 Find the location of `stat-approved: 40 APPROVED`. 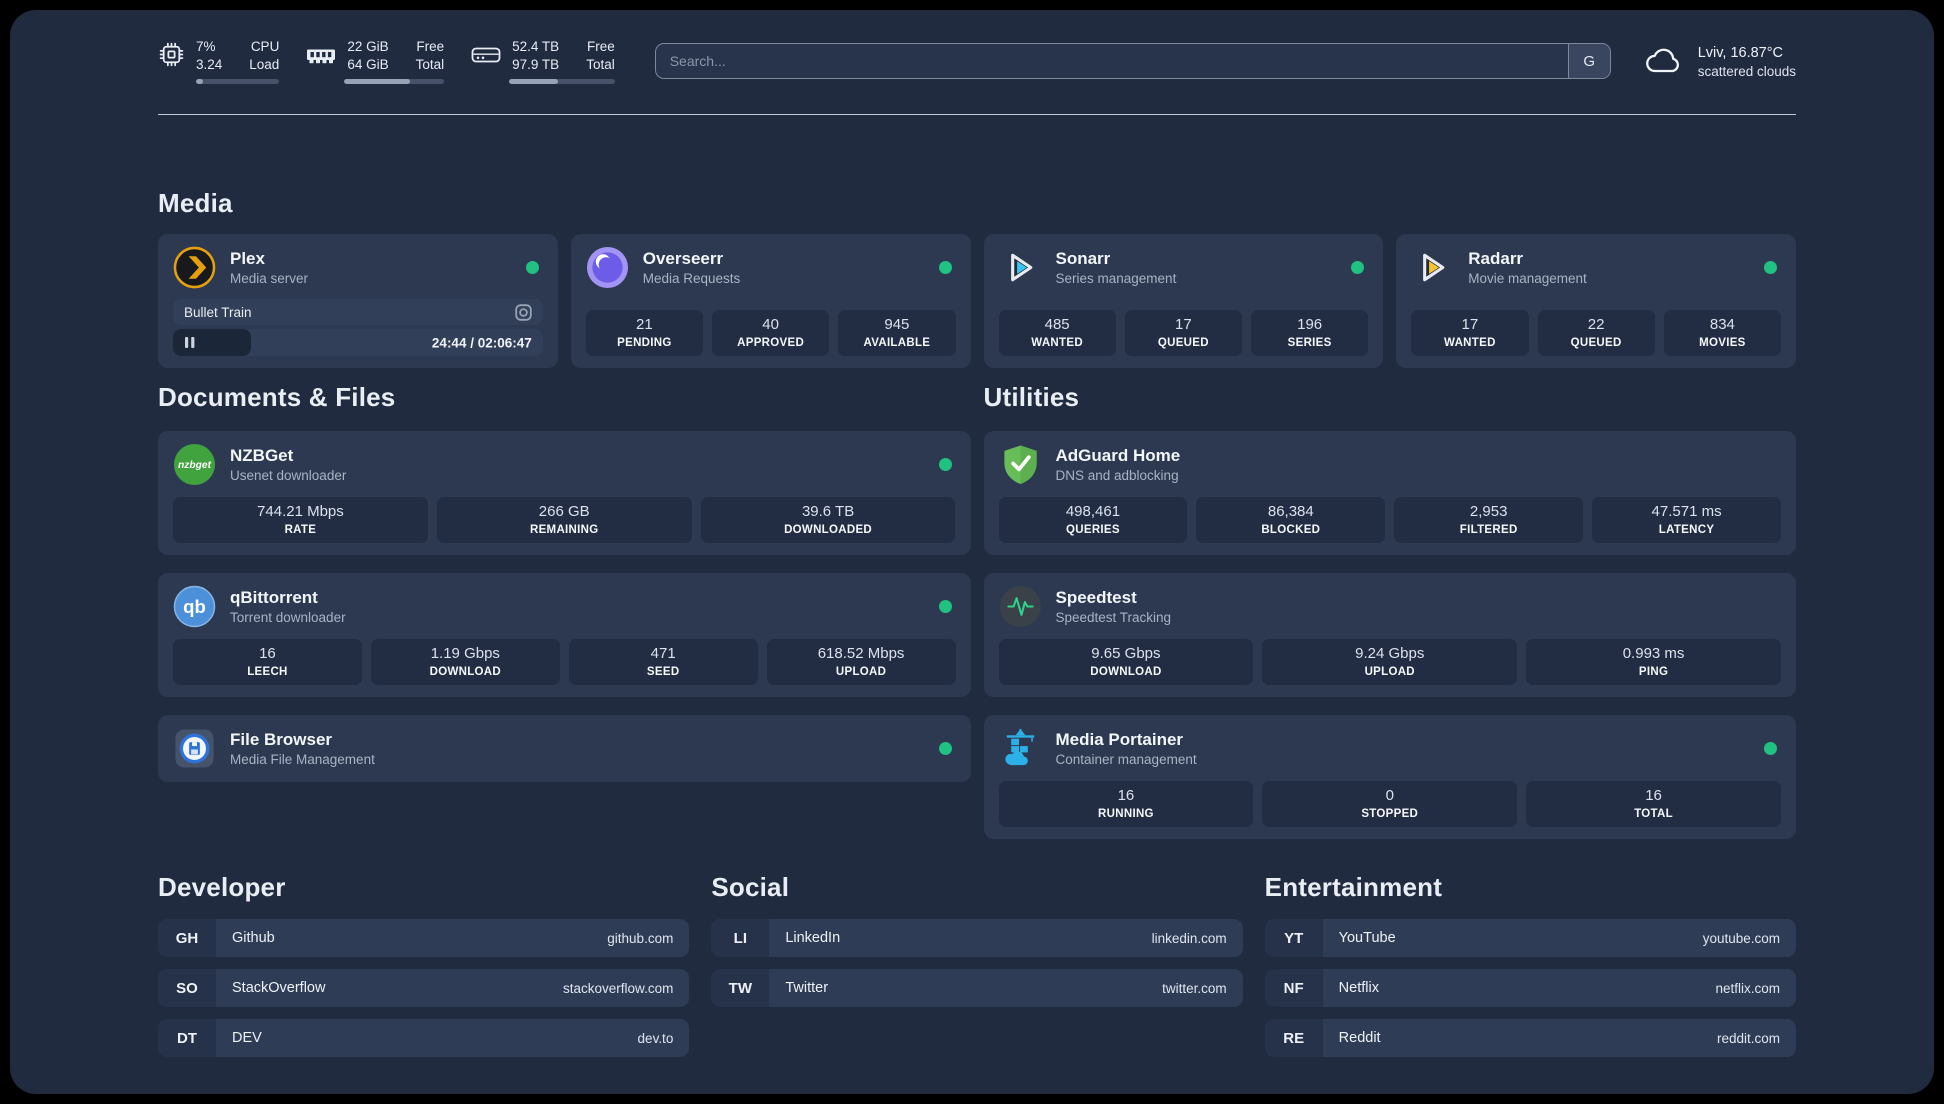

stat-approved: 40 APPROVED is located at coordinates (771, 333).